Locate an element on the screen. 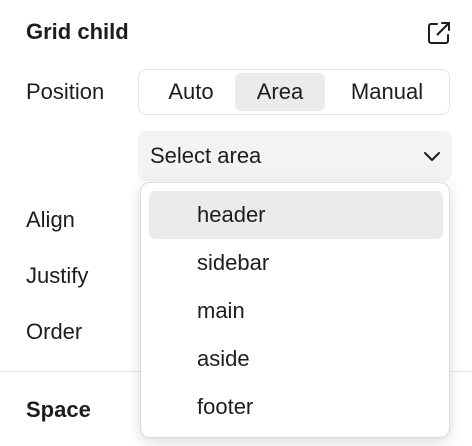 This screenshot has height=446, width=472. area-select: Select area is located at coordinates (295, 156).